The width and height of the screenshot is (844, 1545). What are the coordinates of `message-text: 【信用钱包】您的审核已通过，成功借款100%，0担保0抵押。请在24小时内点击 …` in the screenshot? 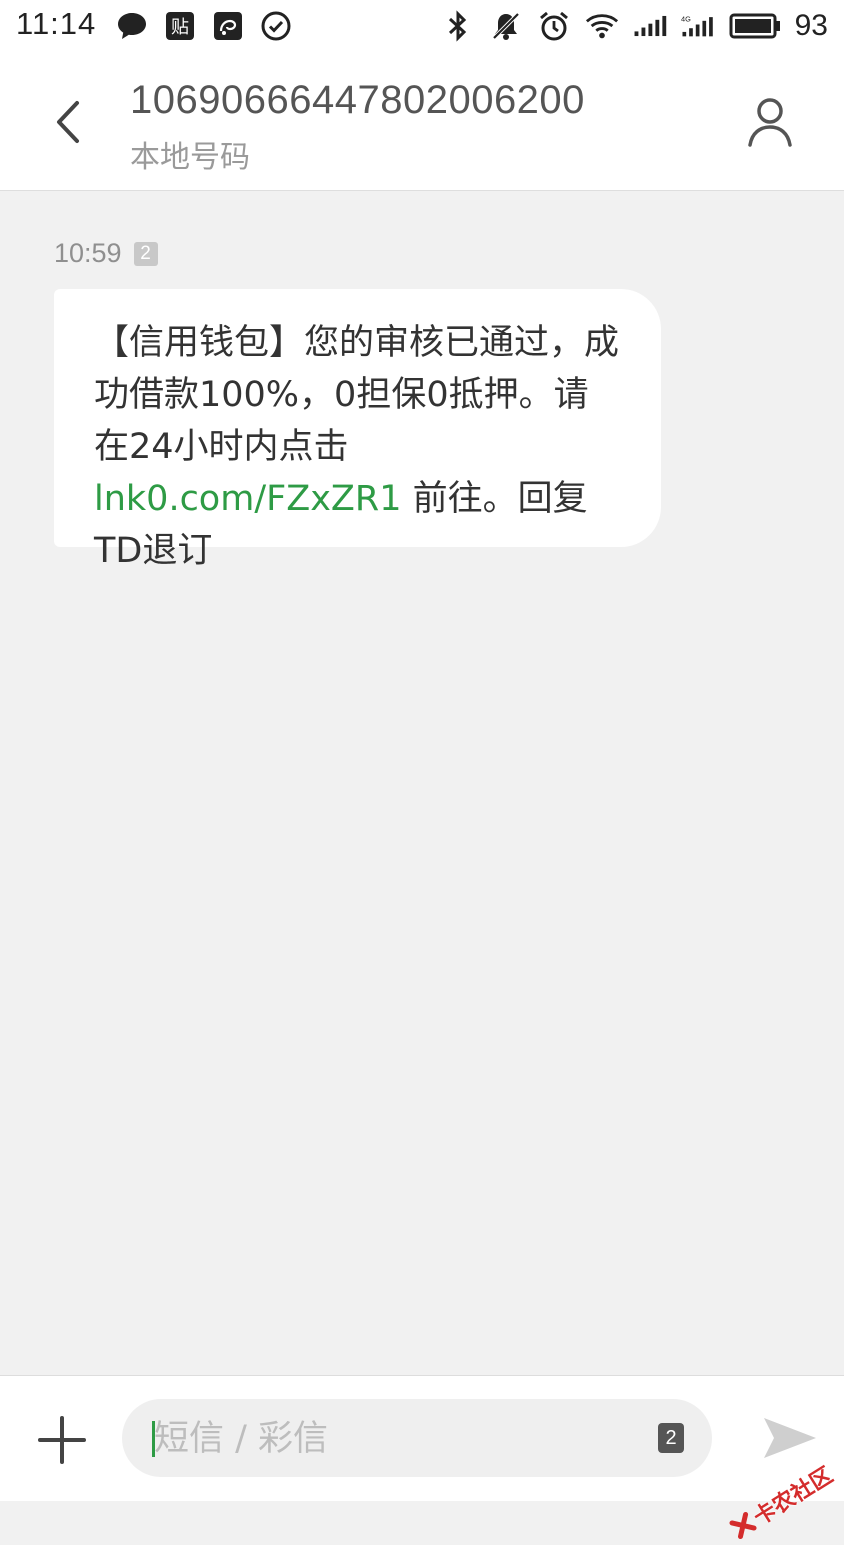 It's located at (358, 447).